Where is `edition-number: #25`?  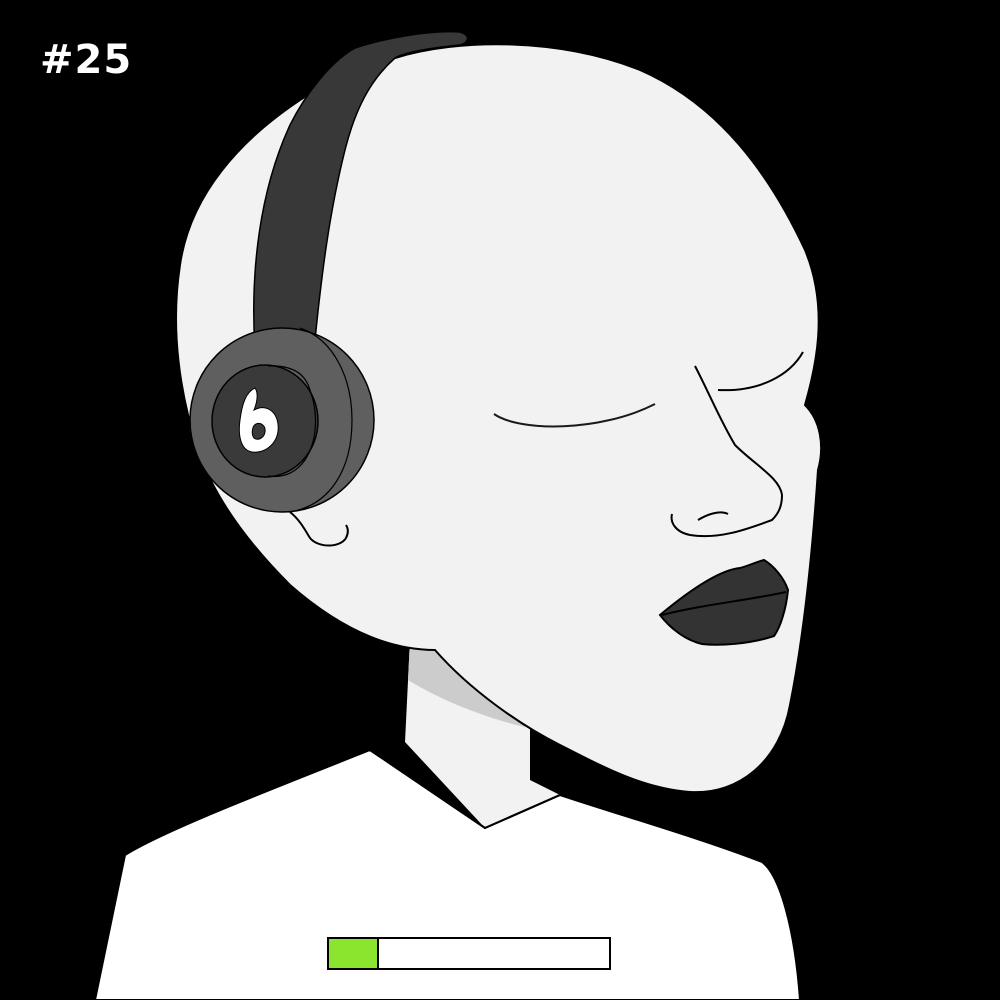
edition-number: #25 is located at coordinates (86, 60).